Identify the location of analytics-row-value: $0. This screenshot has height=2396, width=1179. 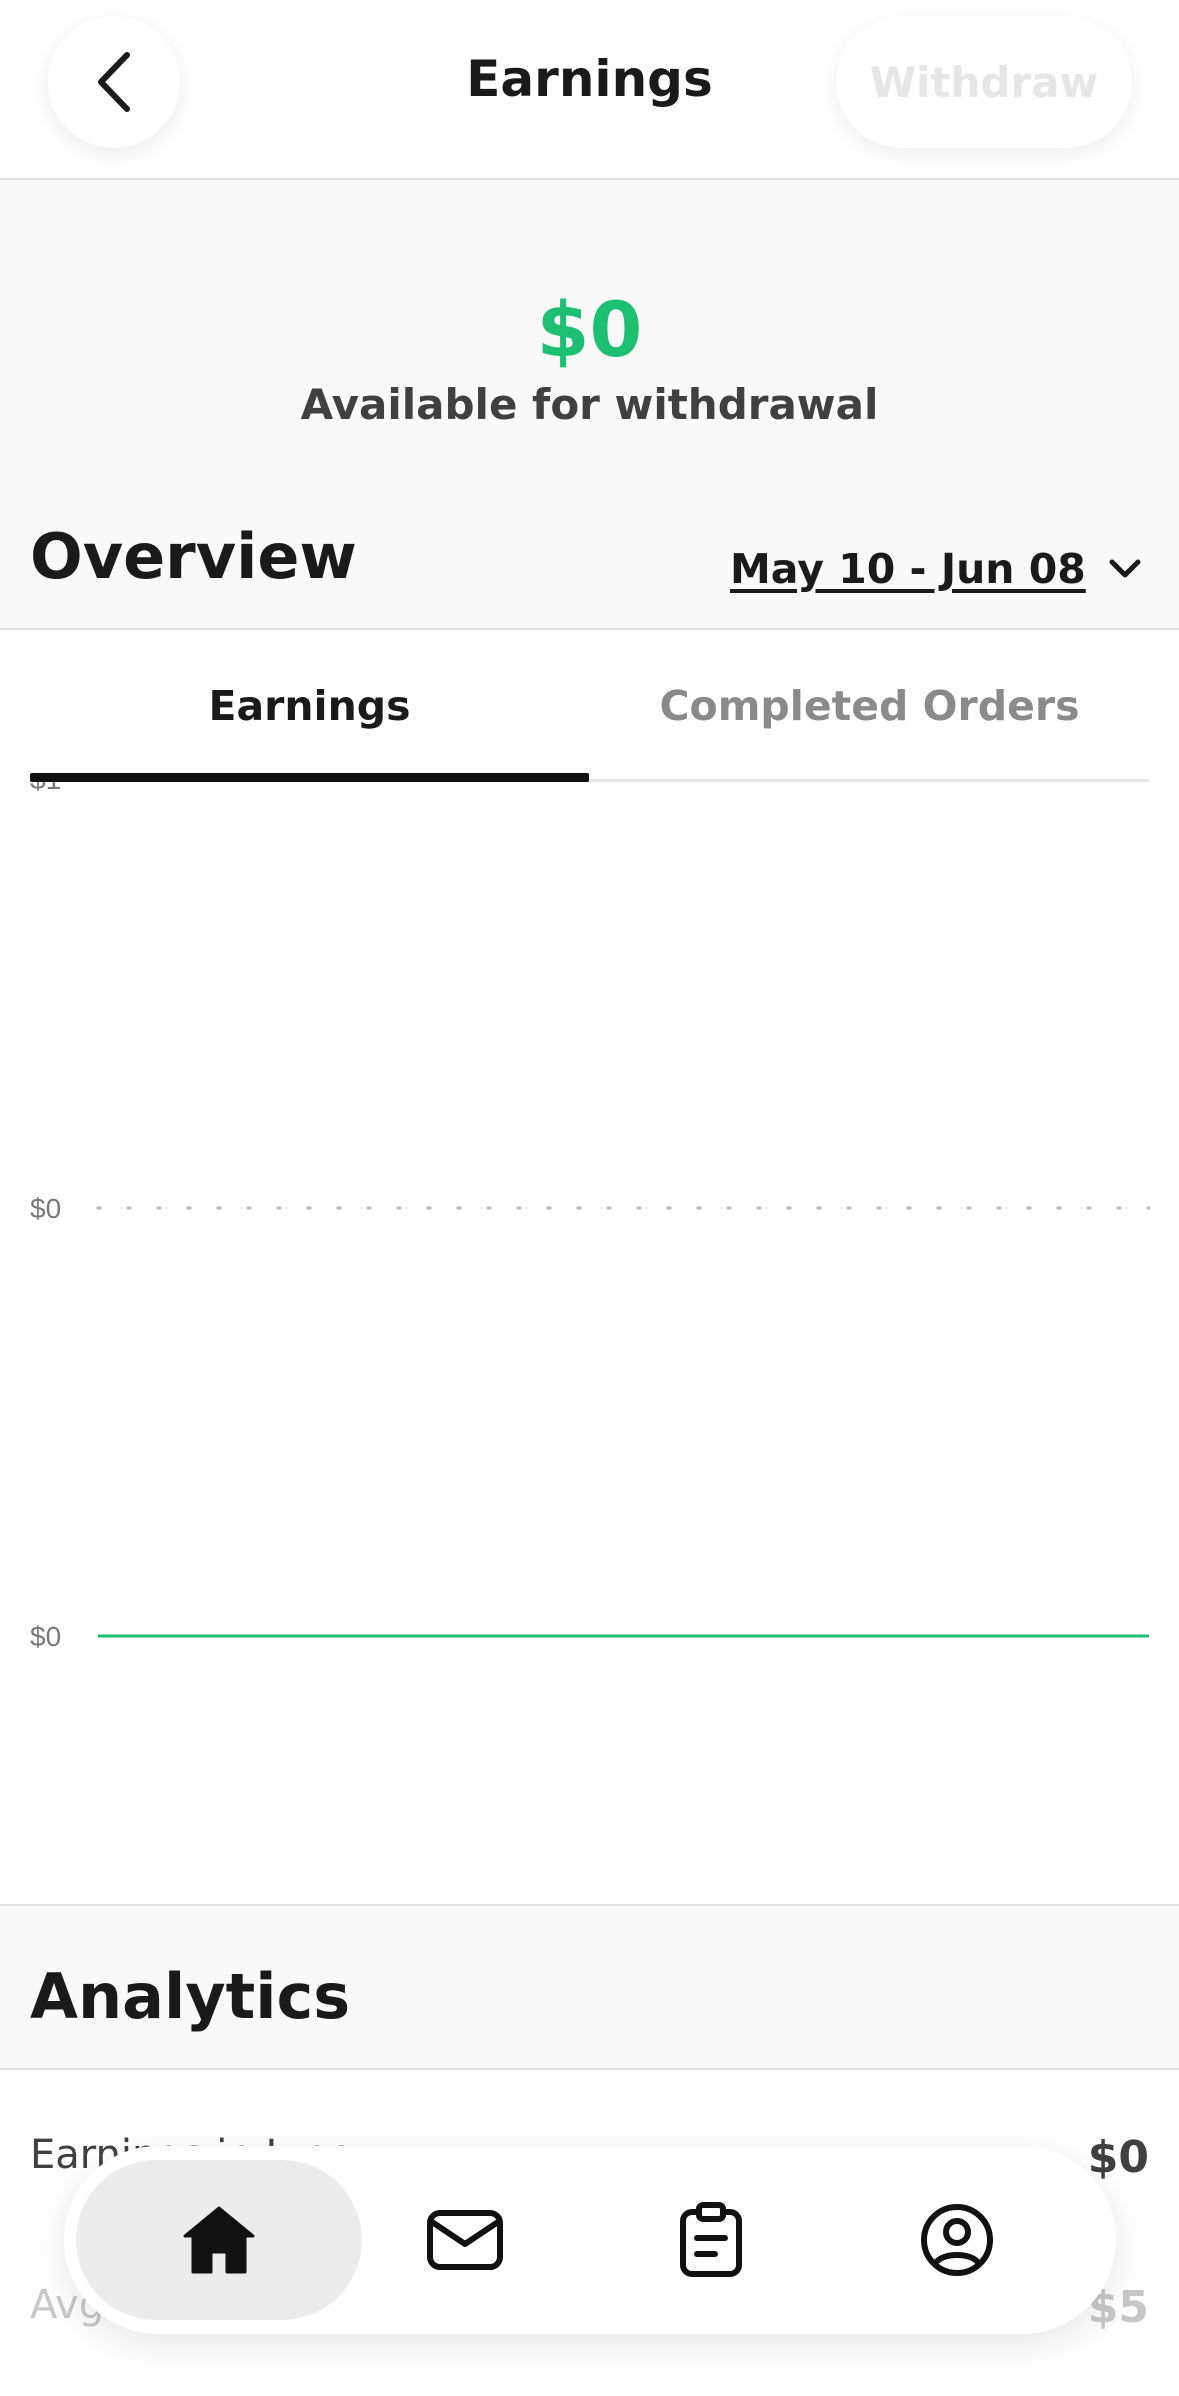
(1118, 2157).